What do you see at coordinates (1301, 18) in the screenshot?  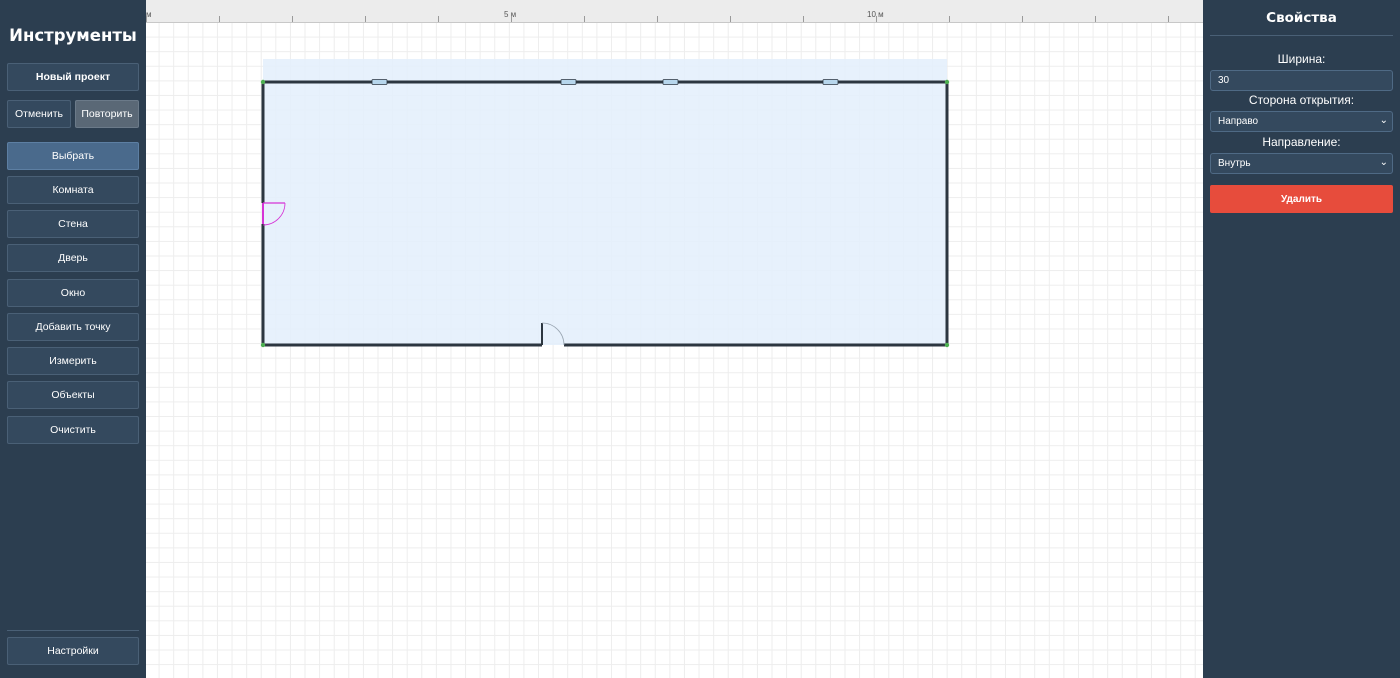 I see `properties-title: Свойства` at bounding box center [1301, 18].